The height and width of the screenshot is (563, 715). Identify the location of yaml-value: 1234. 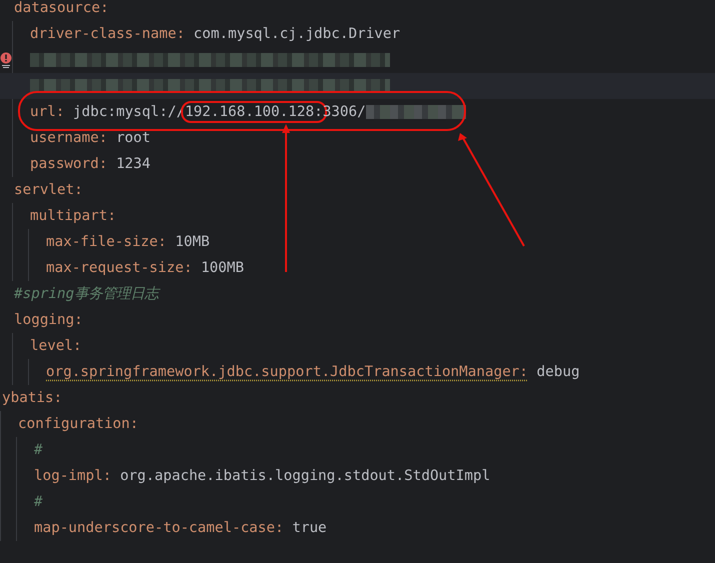
(133, 164).